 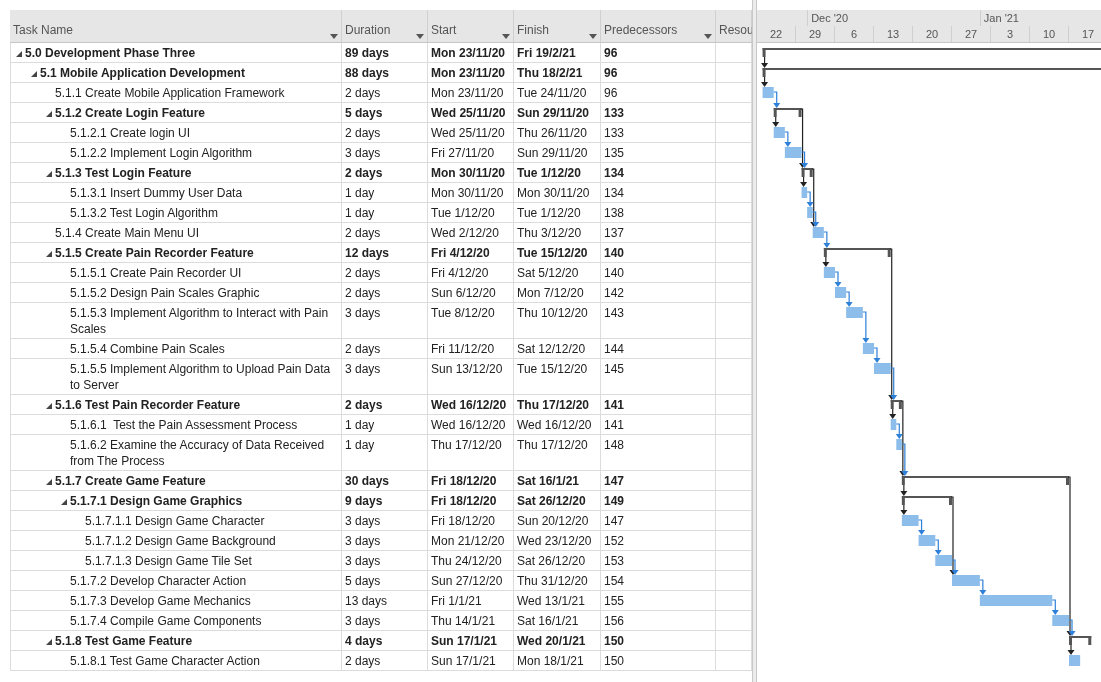 I want to click on task-name: 5.1.5.4 Combine Pain Scales, so click(x=147, y=348).